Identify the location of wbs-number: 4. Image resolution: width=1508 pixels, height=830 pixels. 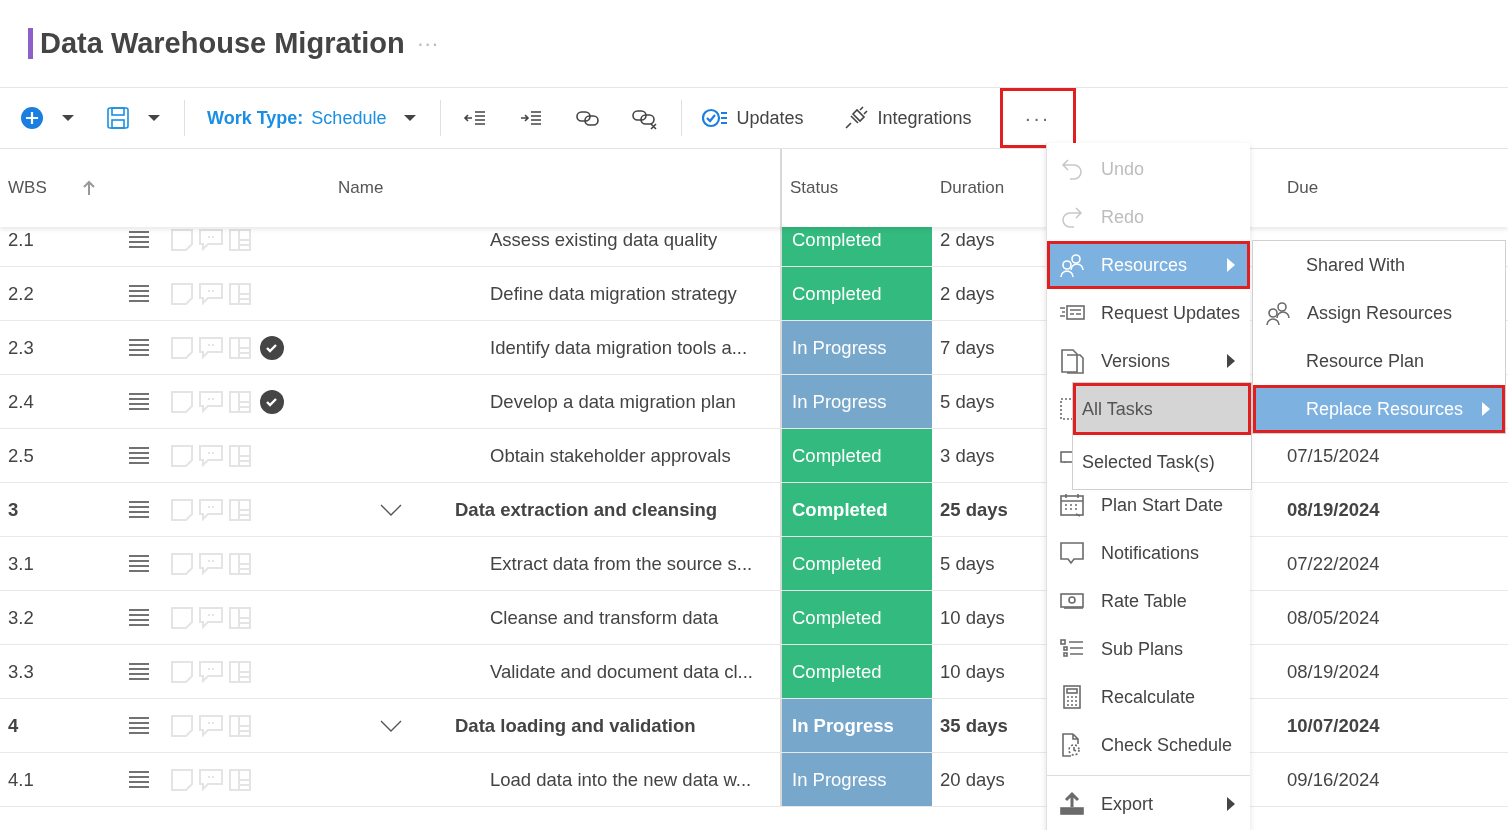
(13, 725).